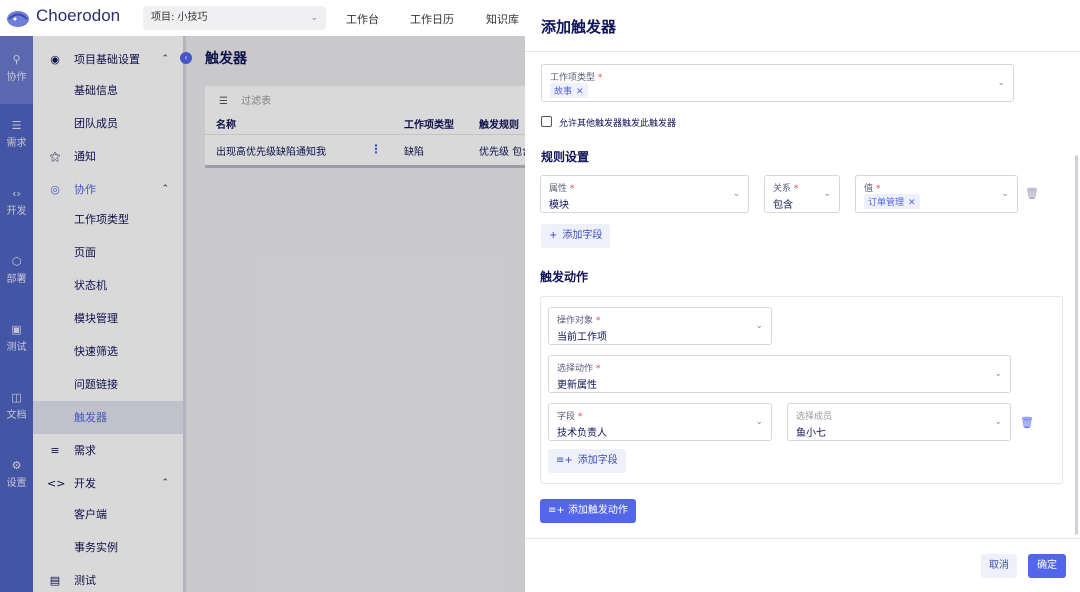  Describe the element at coordinates (18, 19) in the screenshot. I see `choerodon-logo-icon` at that location.